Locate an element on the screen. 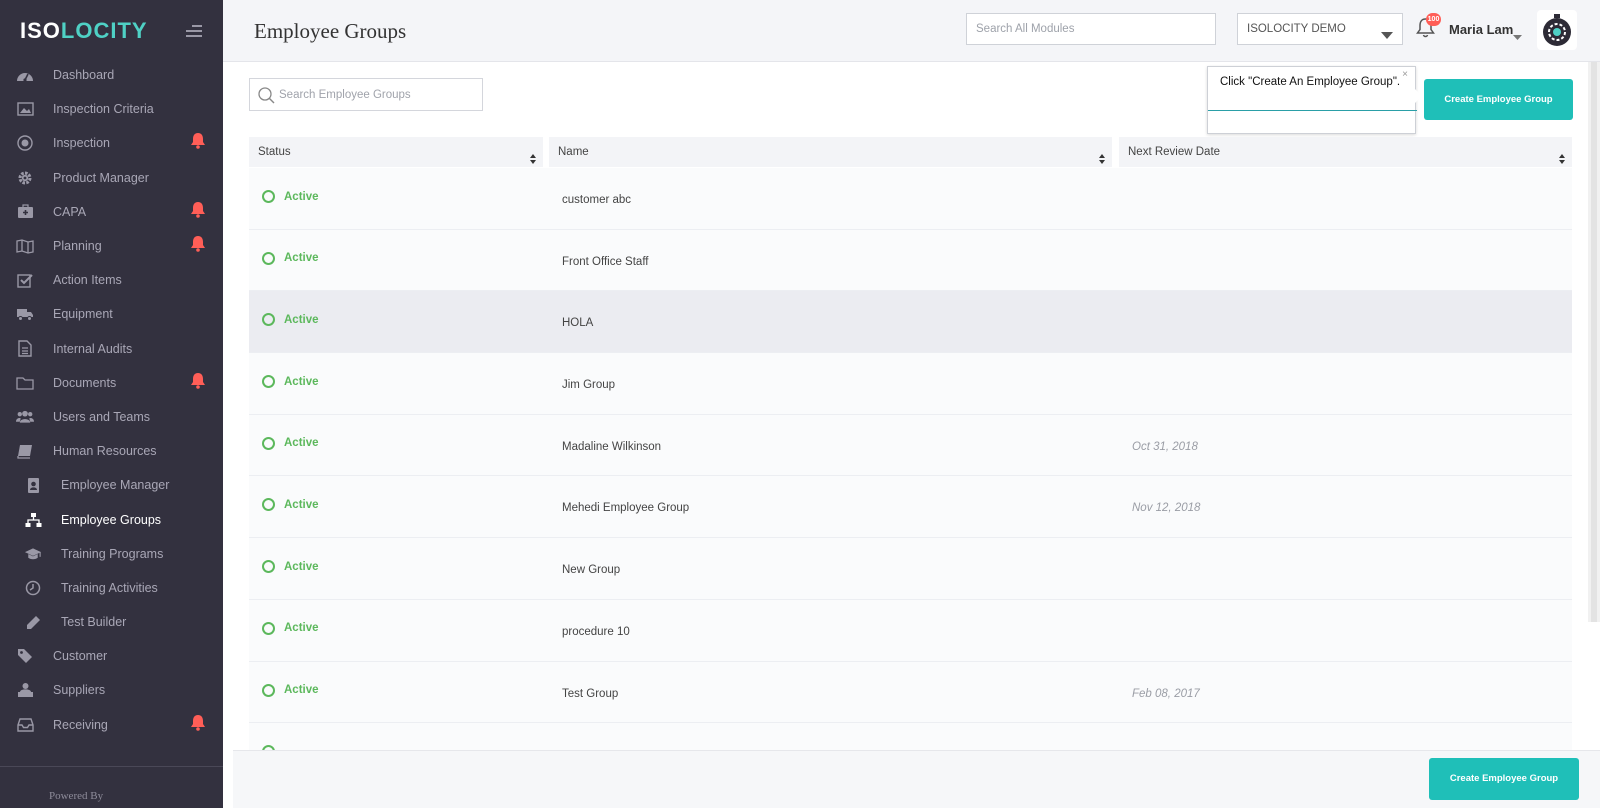 Image resolution: width=1600 pixels, height=808 pixels. sidebar-item-receiving: Receiving is located at coordinates (111, 725).